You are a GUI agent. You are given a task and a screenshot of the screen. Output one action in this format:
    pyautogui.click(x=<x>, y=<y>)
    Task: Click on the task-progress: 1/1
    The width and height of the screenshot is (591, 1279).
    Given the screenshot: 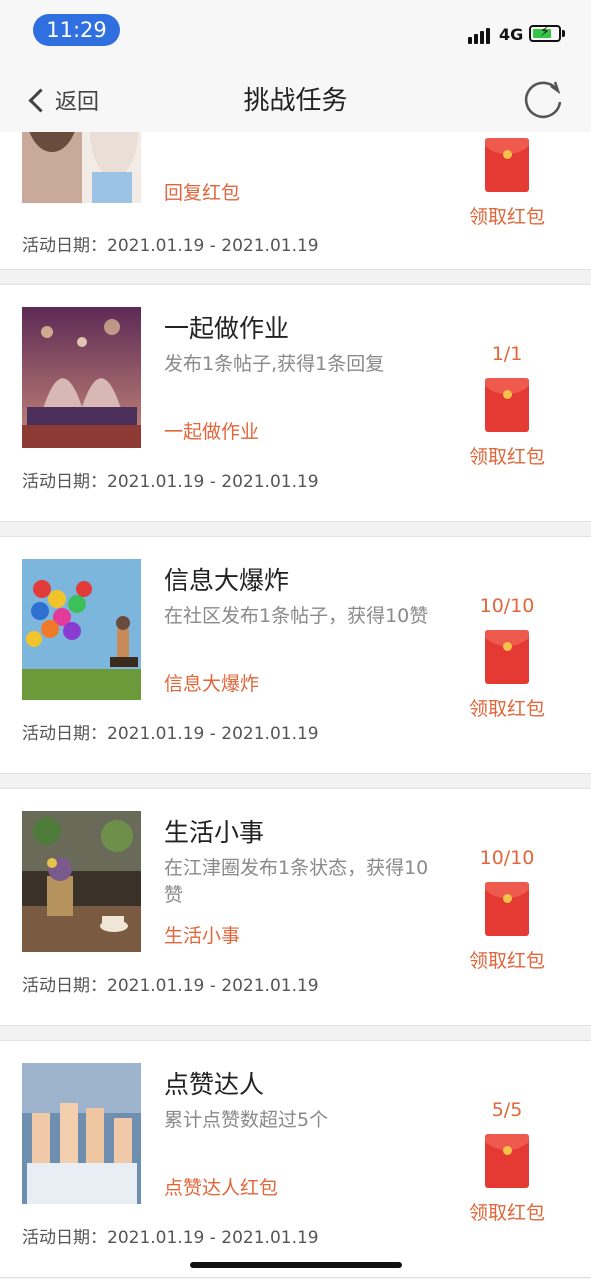 What is the action you would take?
    pyautogui.click(x=507, y=354)
    